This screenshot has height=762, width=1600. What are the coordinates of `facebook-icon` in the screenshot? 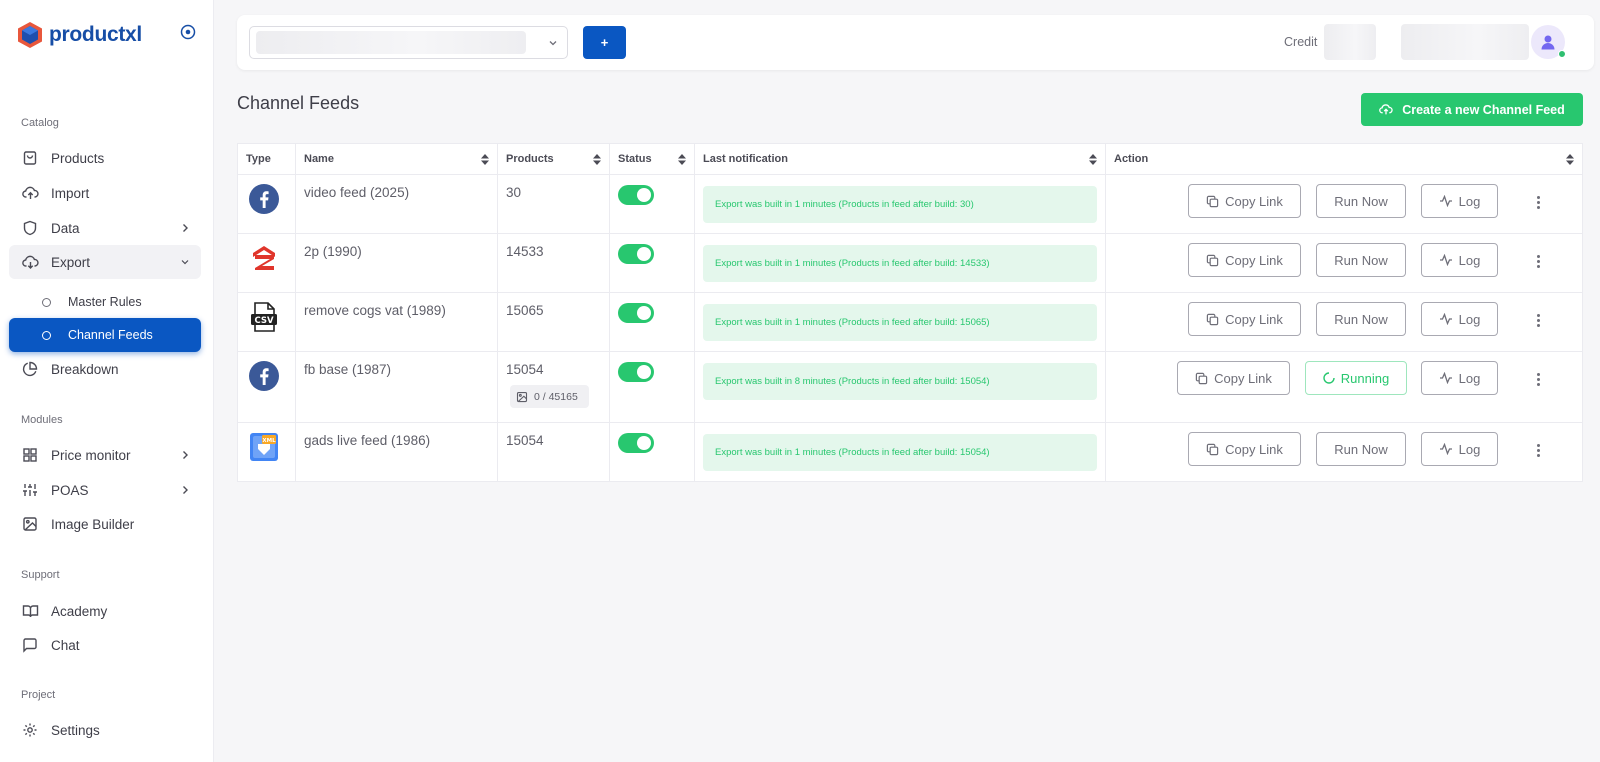 It's located at (264, 376).